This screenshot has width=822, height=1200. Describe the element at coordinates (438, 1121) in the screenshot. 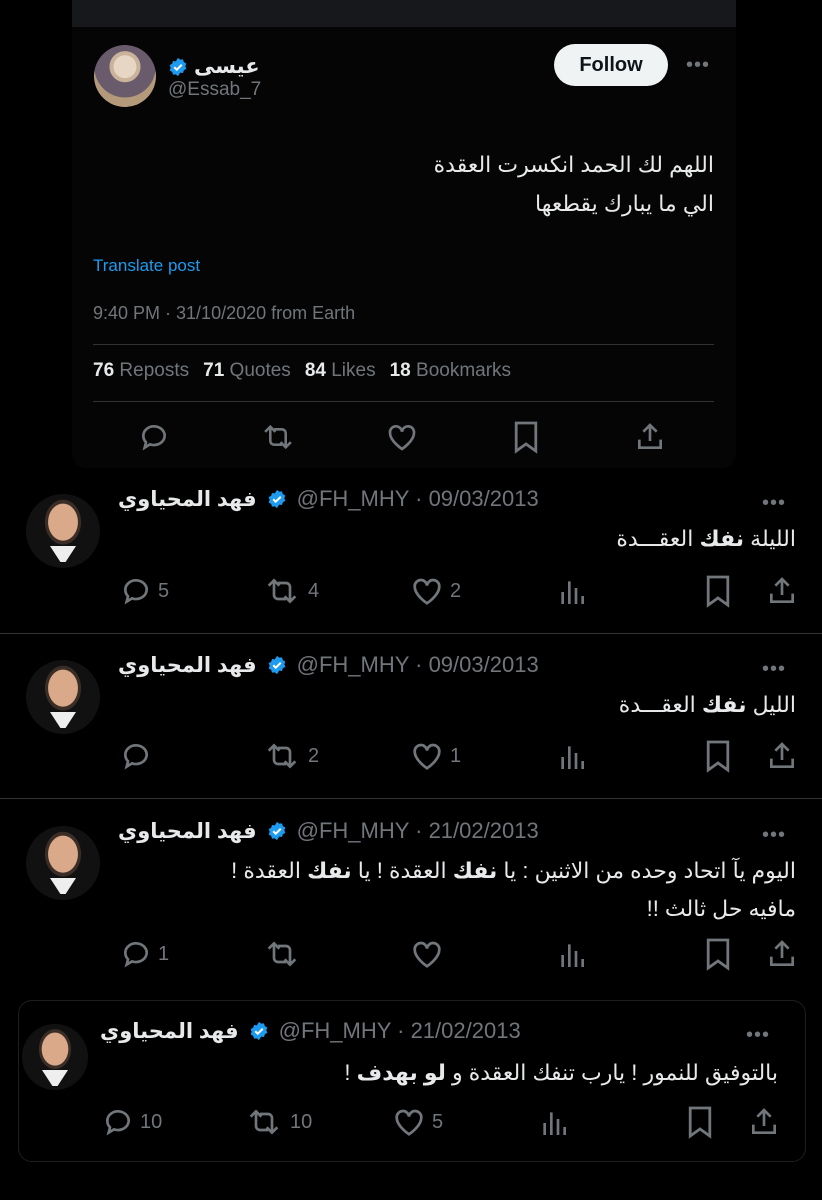

I see `like-count: 5` at that location.